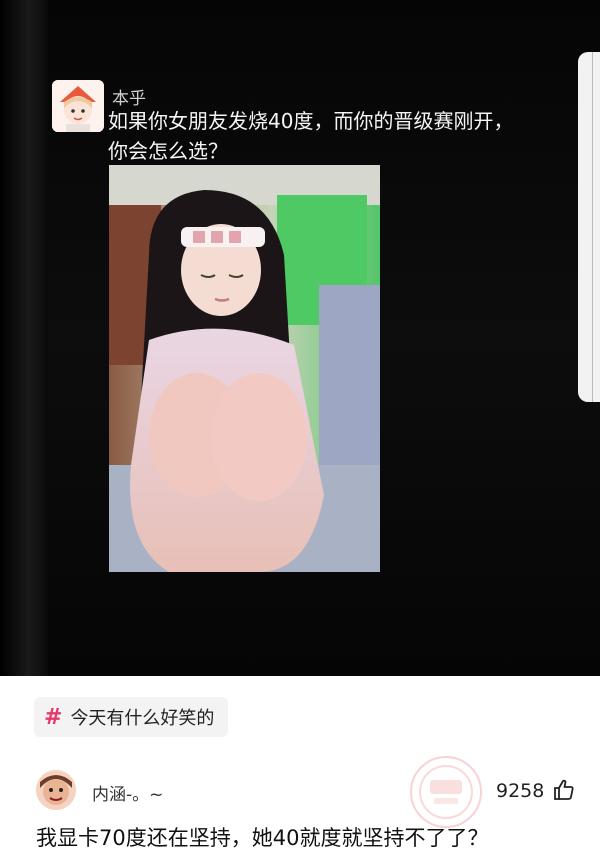 The height and width of the screenshot is (853, 600). I want to click on comment-text: 我显卡70度还在坚持，她40就度就坚持不了了？, so click(262, 838).